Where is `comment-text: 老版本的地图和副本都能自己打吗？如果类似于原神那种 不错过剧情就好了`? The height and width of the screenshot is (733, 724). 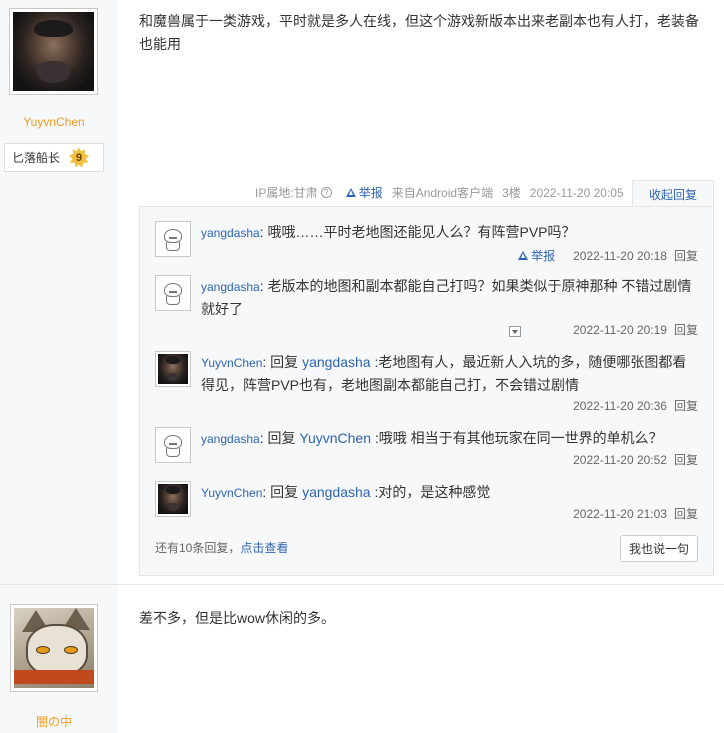
comment-text: 老版本的地图和副本都能自己打吗？如果类似于原神那种 不错过剧情就好了 is located at coordinates (446, 297).